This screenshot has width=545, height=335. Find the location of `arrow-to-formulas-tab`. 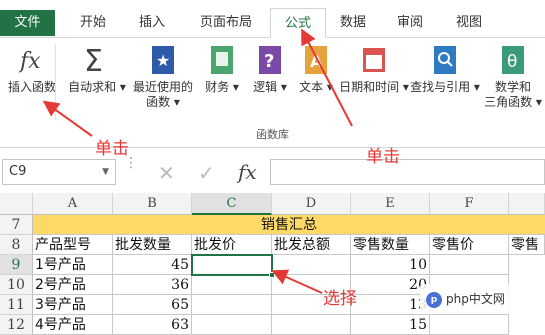

arrow-to-formulas-tab is located at coordinates (327, 77).